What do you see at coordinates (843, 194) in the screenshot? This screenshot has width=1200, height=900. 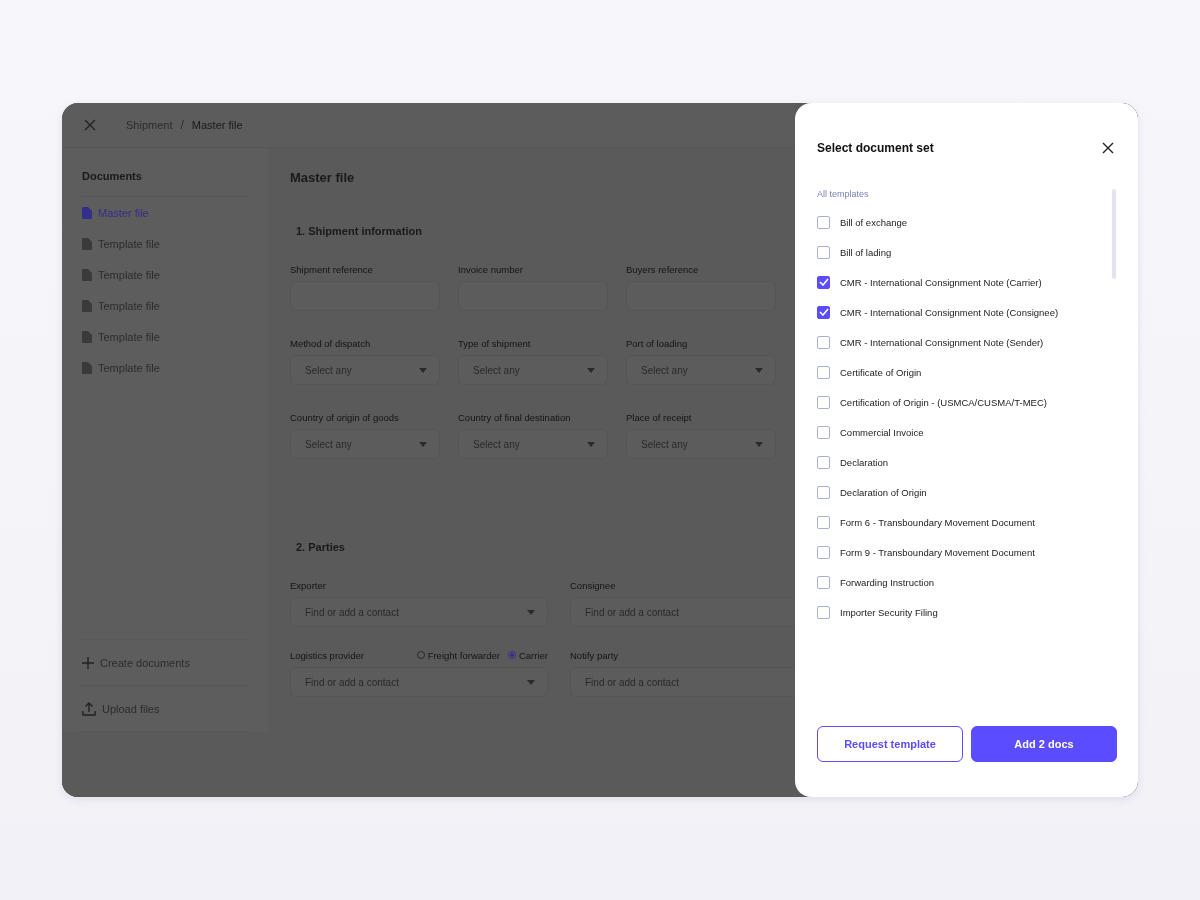 I see `group-label: All templates` at bounding box center [843, 194].